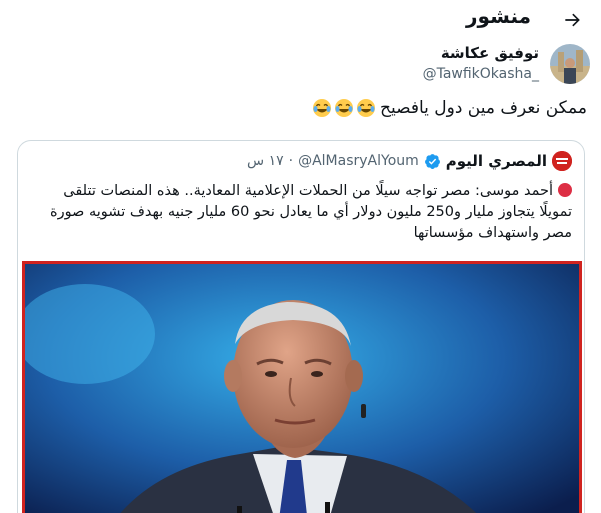  I want to click on emoji-group, so click(344, 108).